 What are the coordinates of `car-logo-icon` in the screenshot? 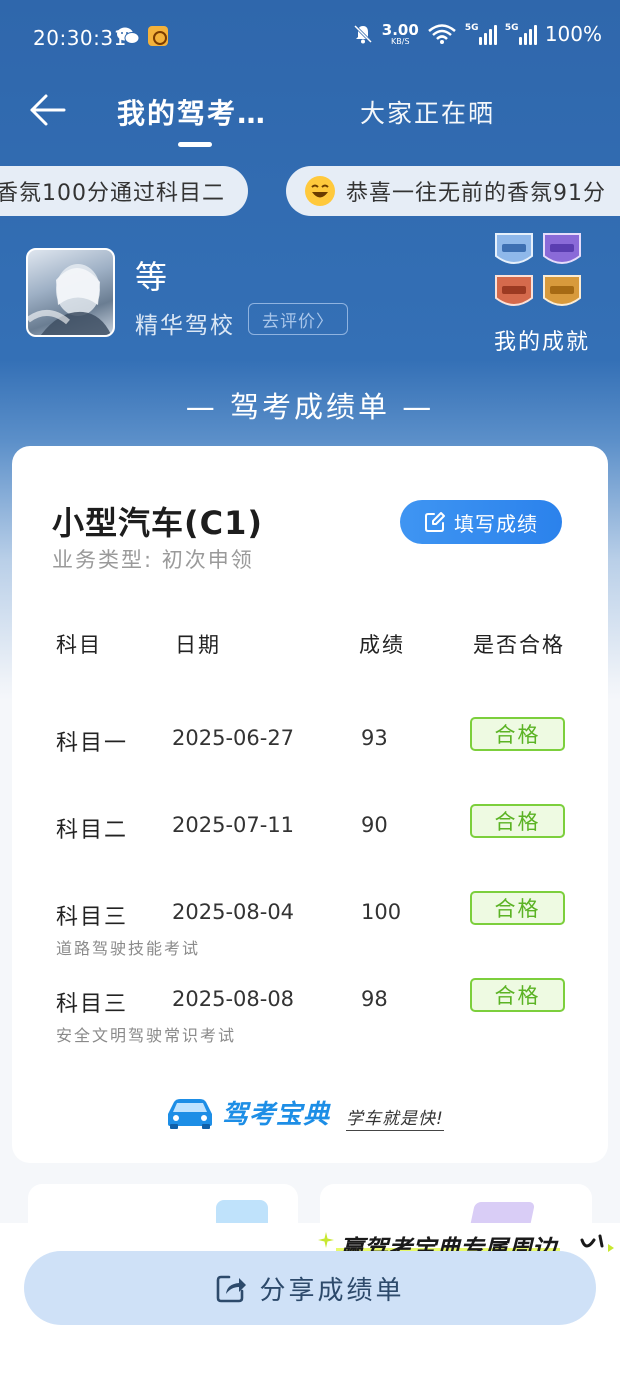 It's located at (190, 1114).